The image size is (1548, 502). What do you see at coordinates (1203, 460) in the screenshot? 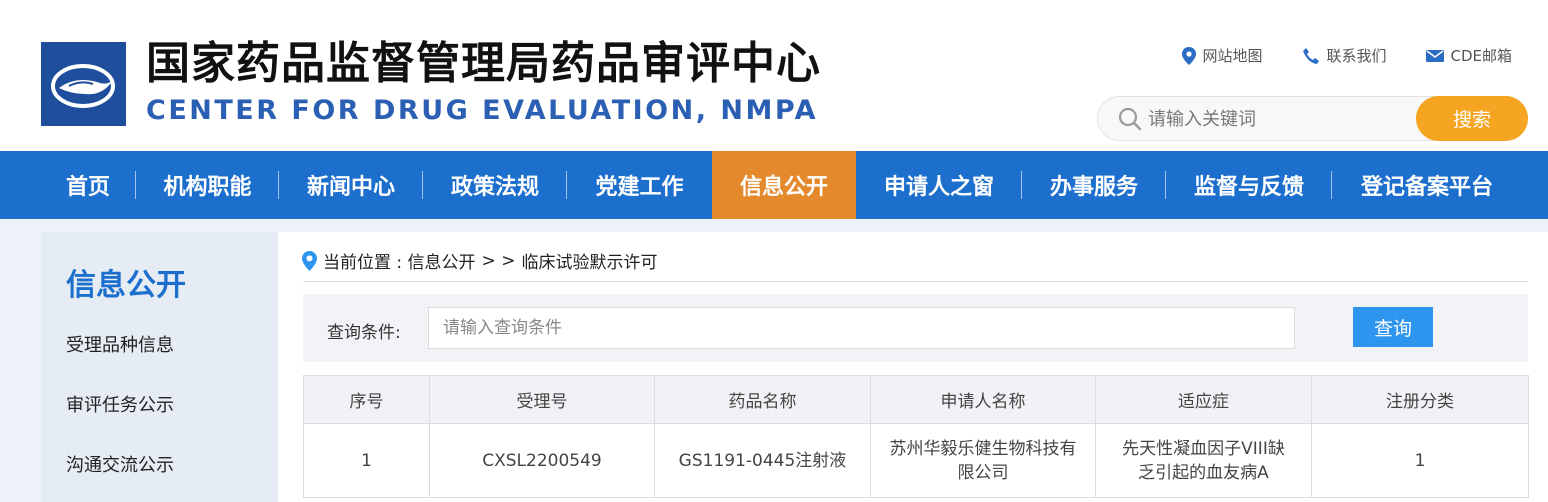
I see `cell-indication: 先天性凝血因子VIII缺乏引起的血友病A` at bounding box center [1203, 460].